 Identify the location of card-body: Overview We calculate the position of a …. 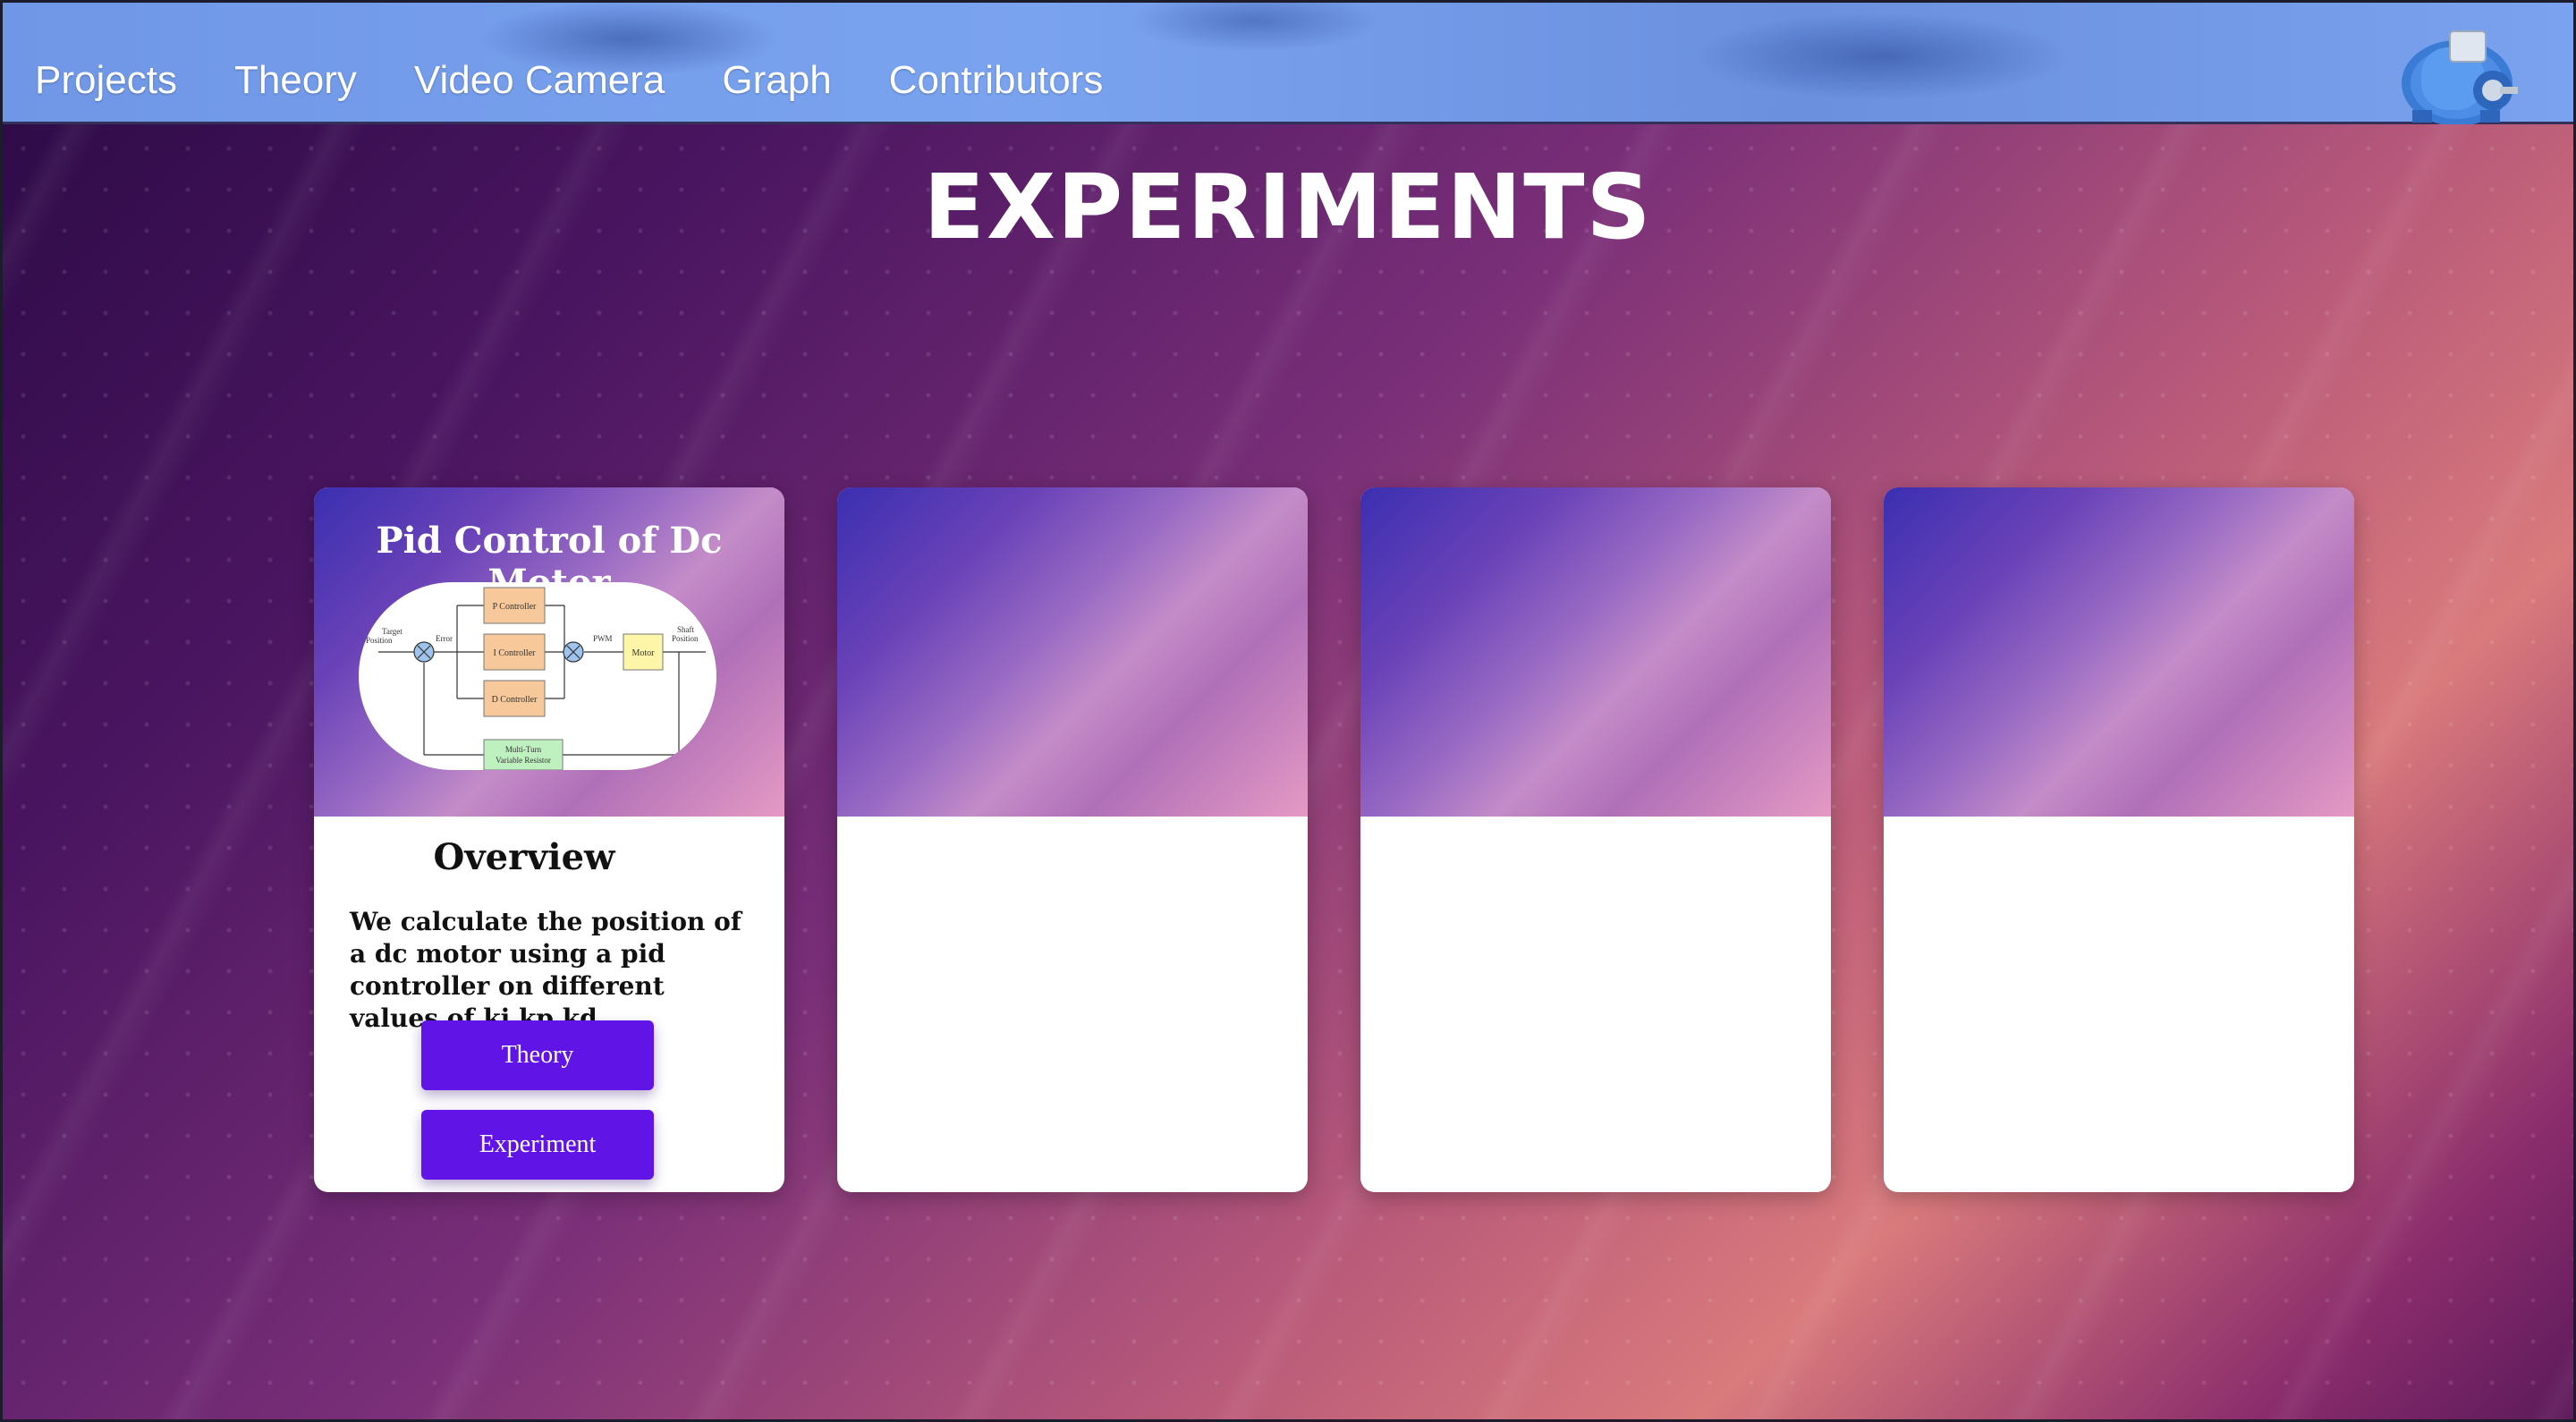
(549, 1004).